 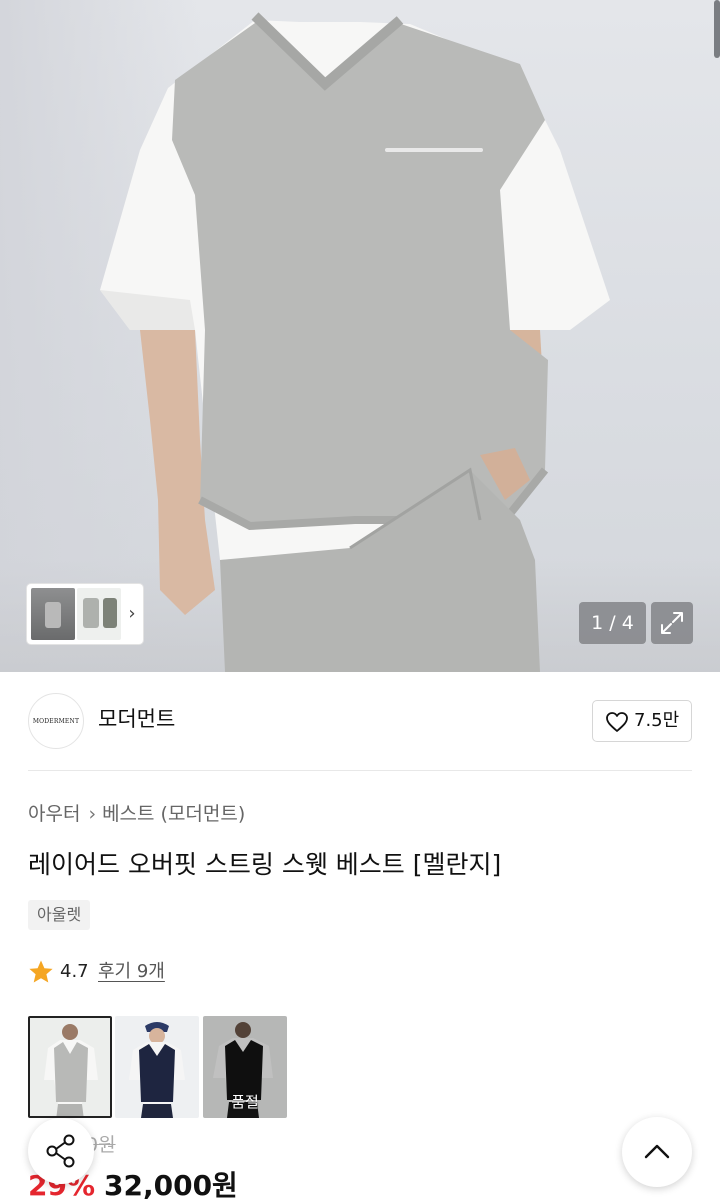 What do you see at coordinates (612, 623) in the screenshot?
I see `gallery-counter: 1 / 4` at bounding box center [612, 623].